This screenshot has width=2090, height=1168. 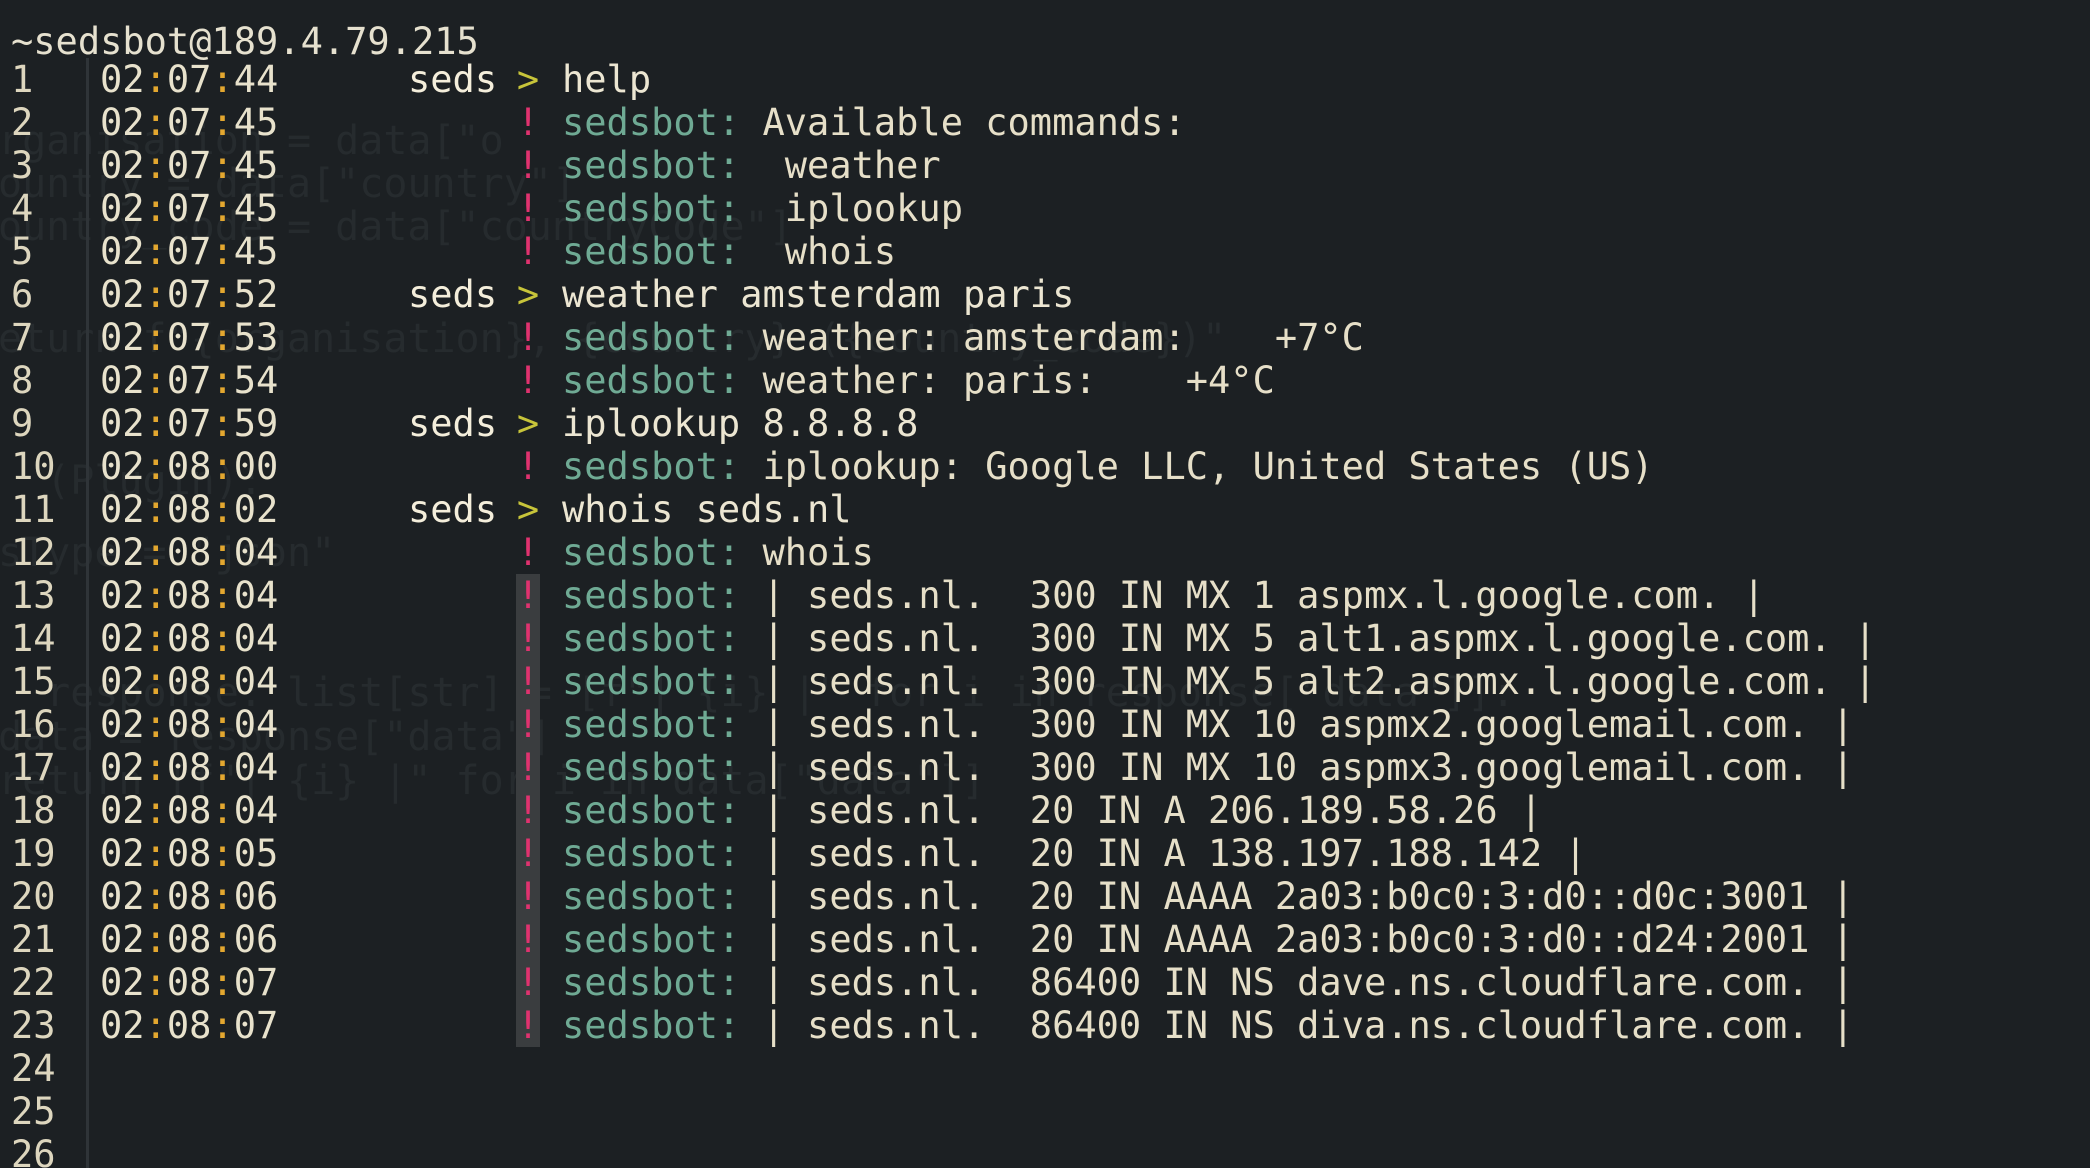 What do you see at coordinates (1045, 251) in the screenshot?
I see `bot-message-line: 5 02:07:45! sedsbot: whois` at bounding box center [1045, 251].